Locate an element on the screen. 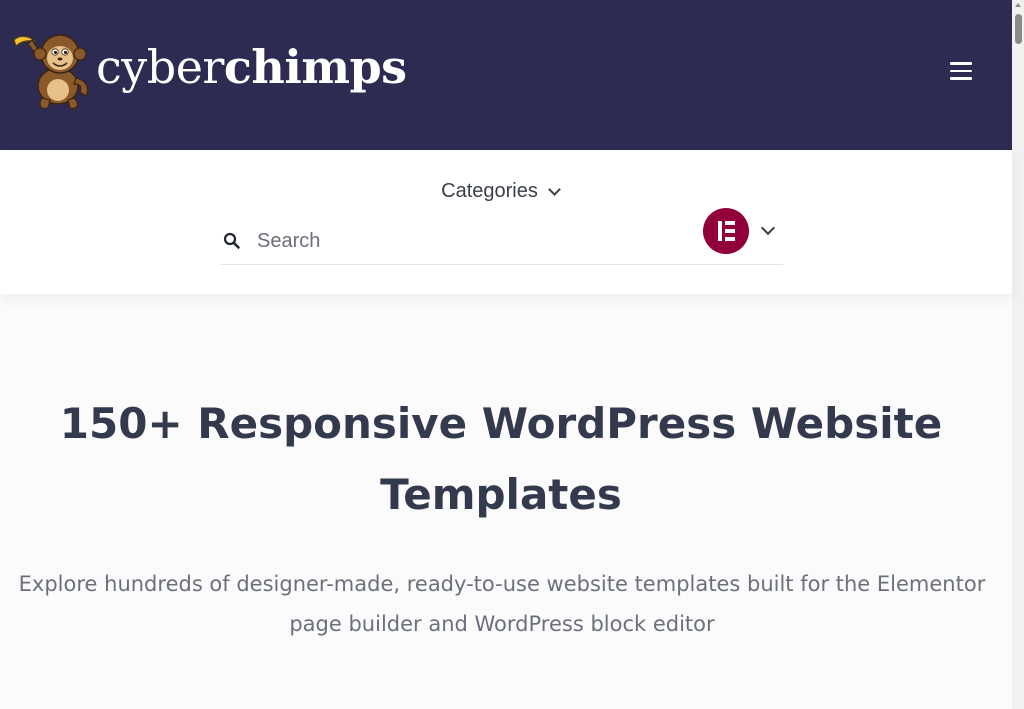  page-builder-dropdown is located at coordinates (739, 231).